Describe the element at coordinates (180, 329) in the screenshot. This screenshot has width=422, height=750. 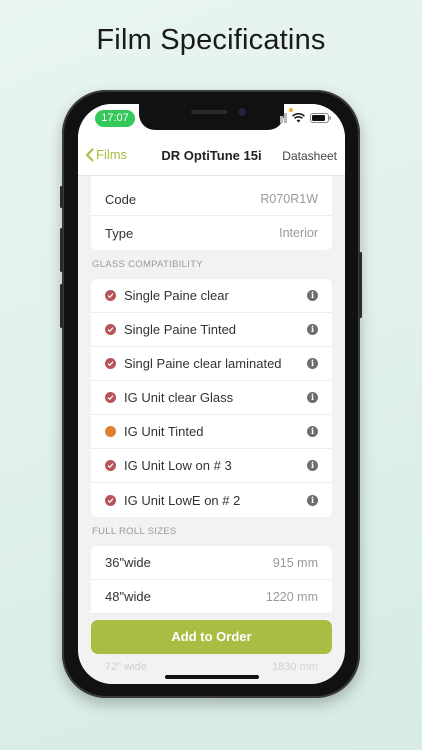
I see `glass-item-label: Single Paine Tinted` at that location.